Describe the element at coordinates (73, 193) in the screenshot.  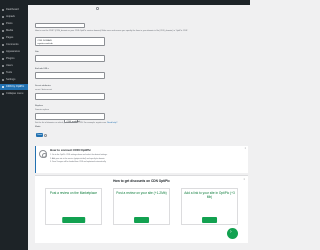
I see `card-title: Post a review on the Marketplace` at that location.